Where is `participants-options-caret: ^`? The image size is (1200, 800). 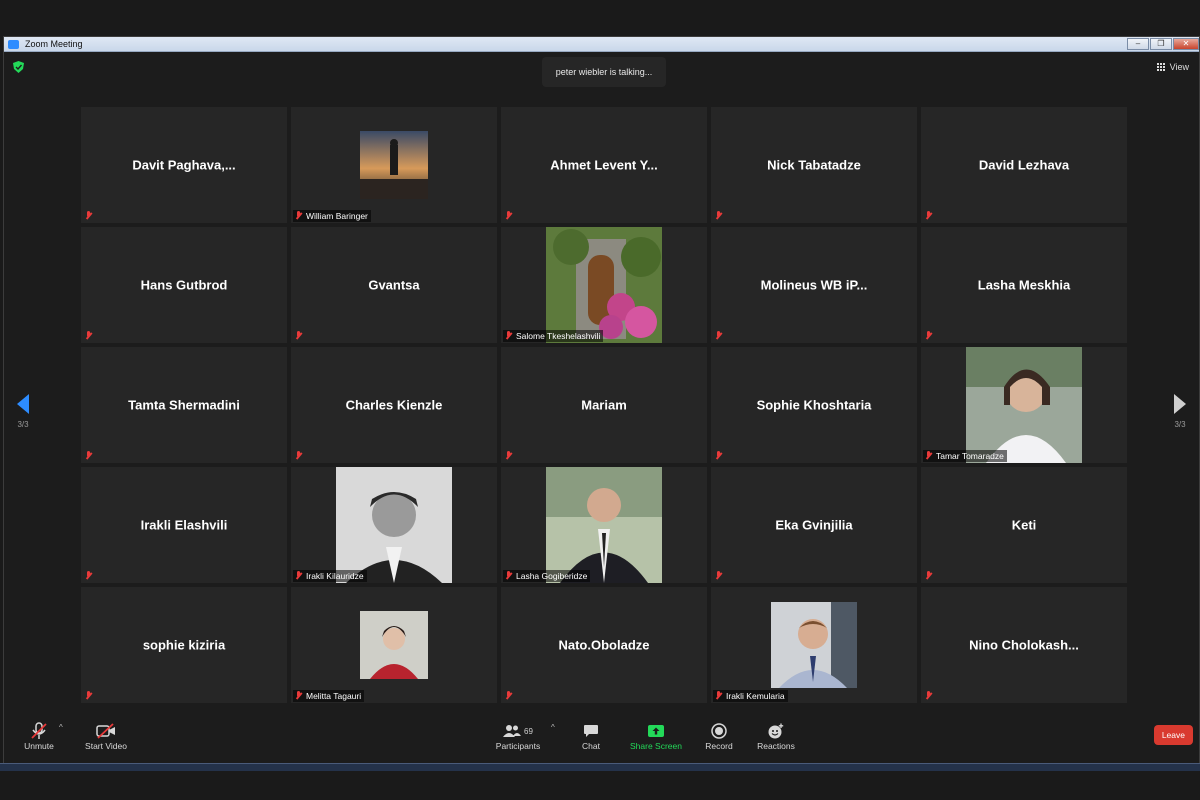 participants-options-caret: ^ is located at coordinates (553, 727).